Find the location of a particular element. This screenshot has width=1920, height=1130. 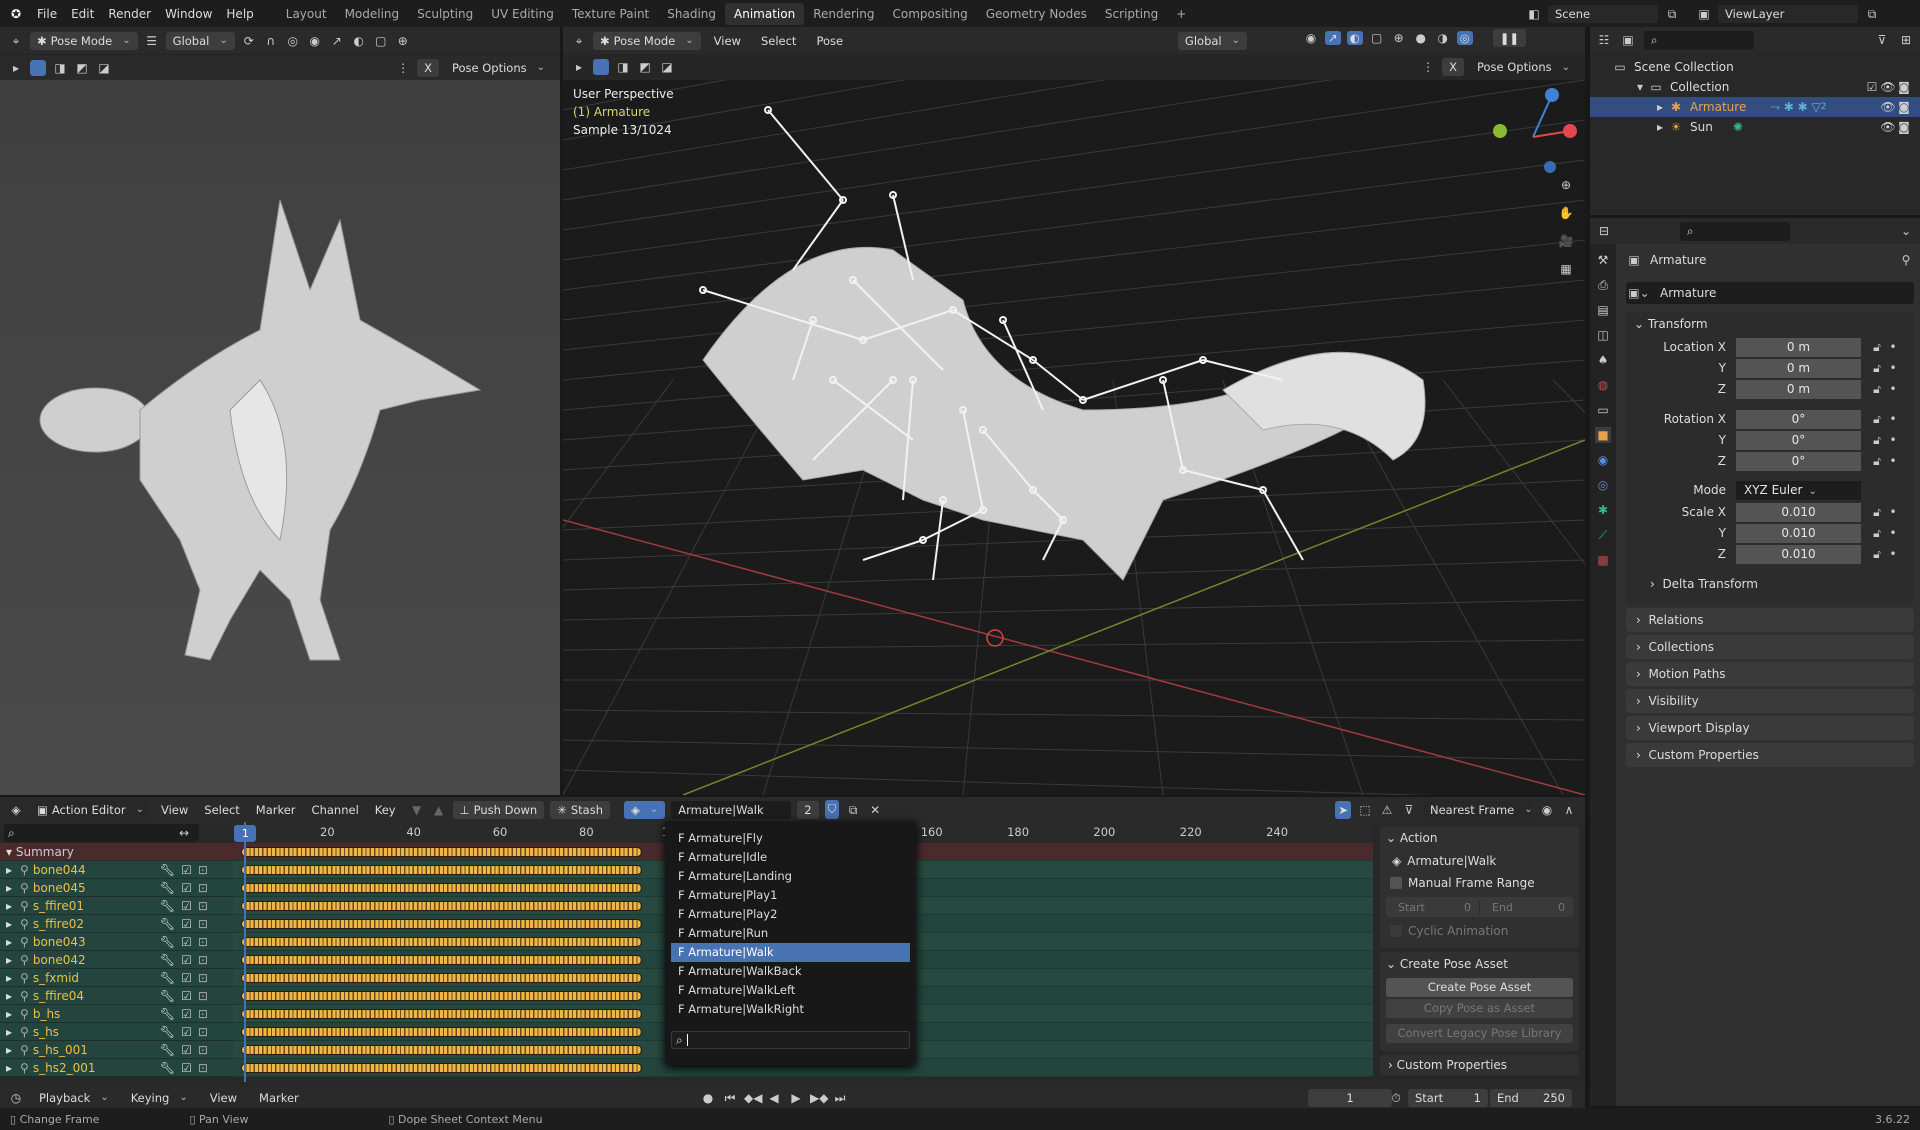

gizmo-icon: ↗ is located at coordinates (337, 41).